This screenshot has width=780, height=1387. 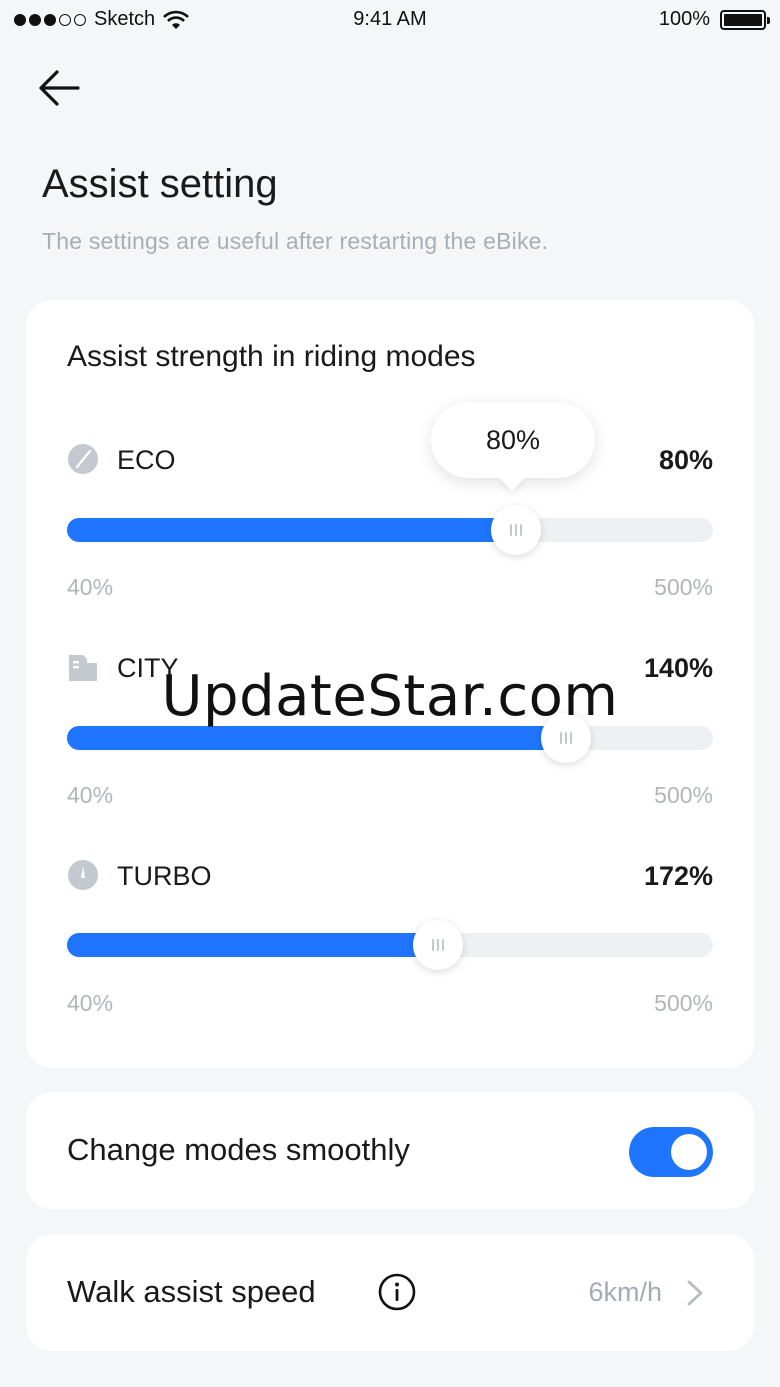 I want to click on page-title: Assist setting, so click(x=160, y=184).